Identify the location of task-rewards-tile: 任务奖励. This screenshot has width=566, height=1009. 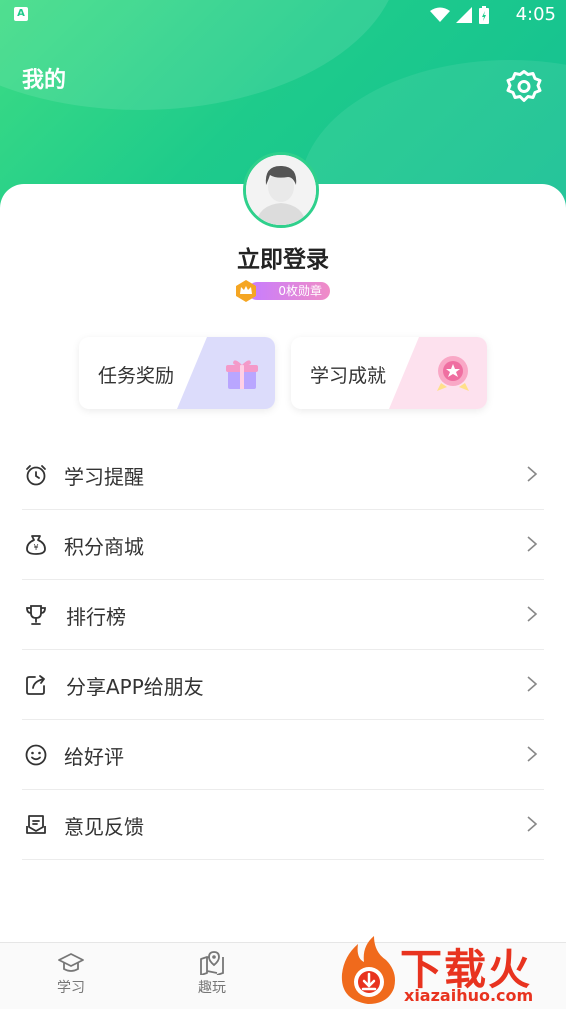
(177, 373).